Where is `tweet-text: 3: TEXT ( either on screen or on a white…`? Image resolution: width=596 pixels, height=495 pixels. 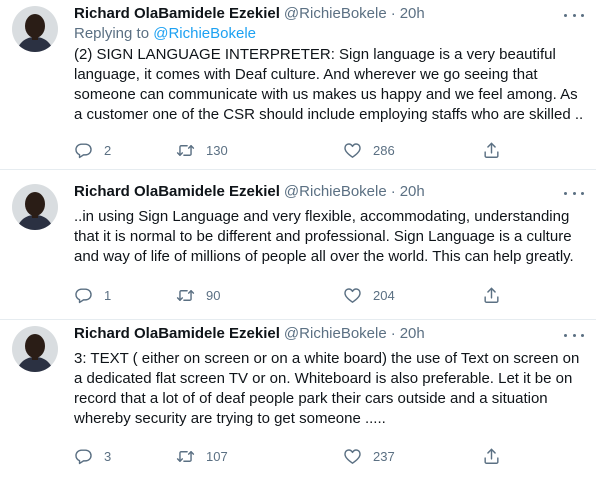 tweet-text: 3: TEXT ( either on screen or on a white… is located at coordinates (327, 388).